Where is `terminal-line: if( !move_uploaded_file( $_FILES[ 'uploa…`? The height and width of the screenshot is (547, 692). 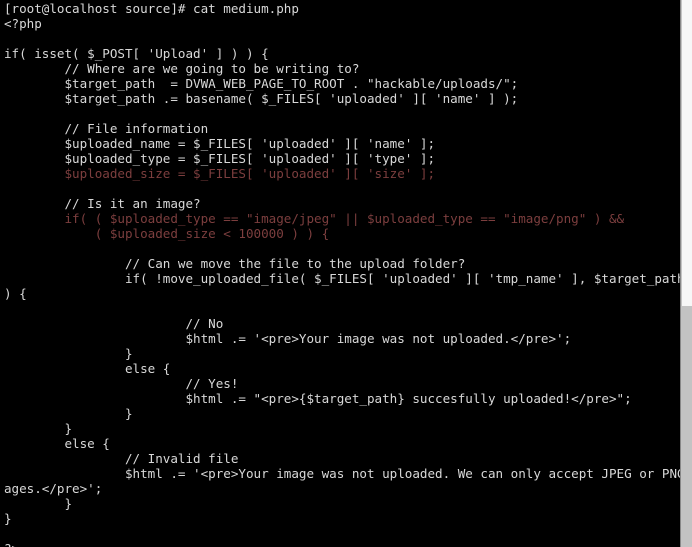
terminal-line: if( !move_uploaded_file( $_FILES[ 'uploa… is located at coordinates (342, 278).